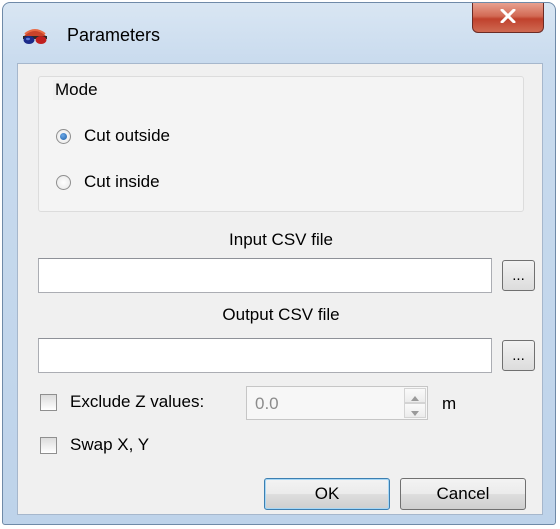  I want to click on title-bar: Parameters, so click(279, 33).